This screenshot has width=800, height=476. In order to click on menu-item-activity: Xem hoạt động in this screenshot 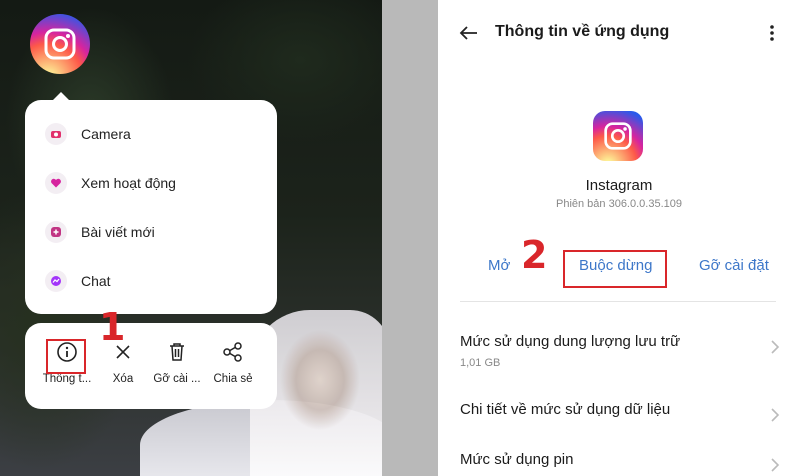, I will do `click(155, 183)`.